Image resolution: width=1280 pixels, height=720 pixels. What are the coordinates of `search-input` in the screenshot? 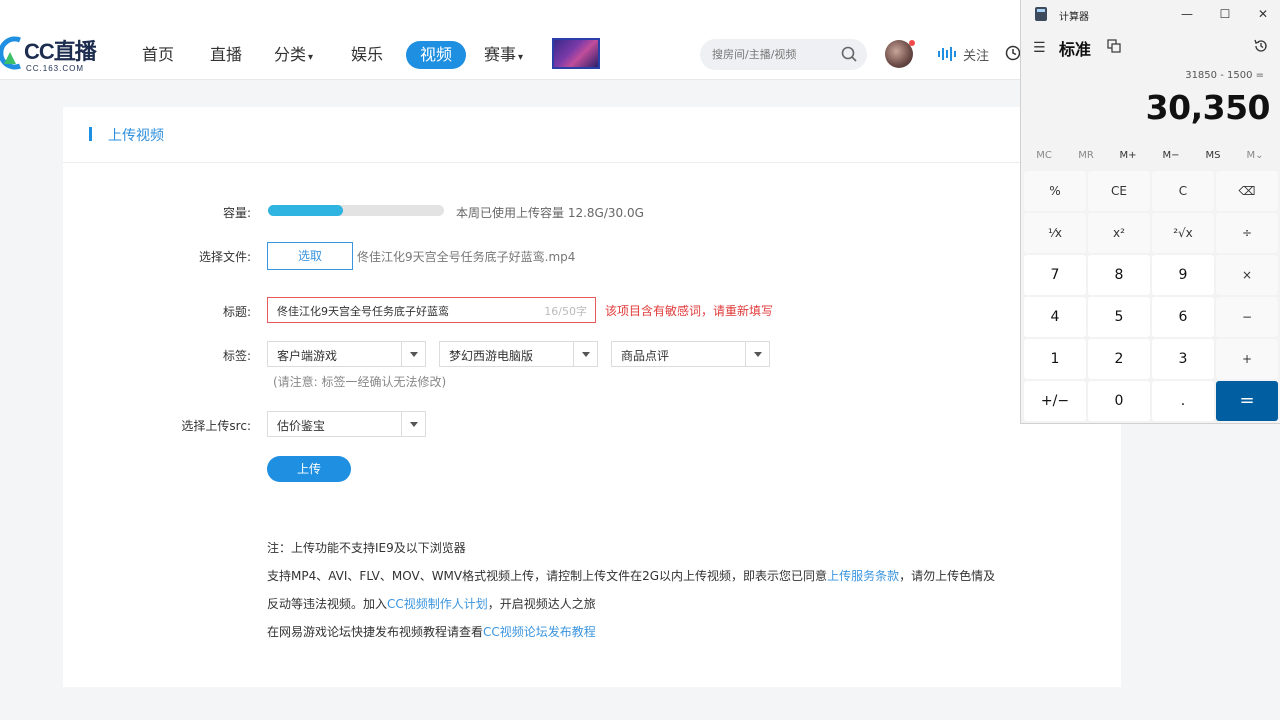 It's located at (772, 54).